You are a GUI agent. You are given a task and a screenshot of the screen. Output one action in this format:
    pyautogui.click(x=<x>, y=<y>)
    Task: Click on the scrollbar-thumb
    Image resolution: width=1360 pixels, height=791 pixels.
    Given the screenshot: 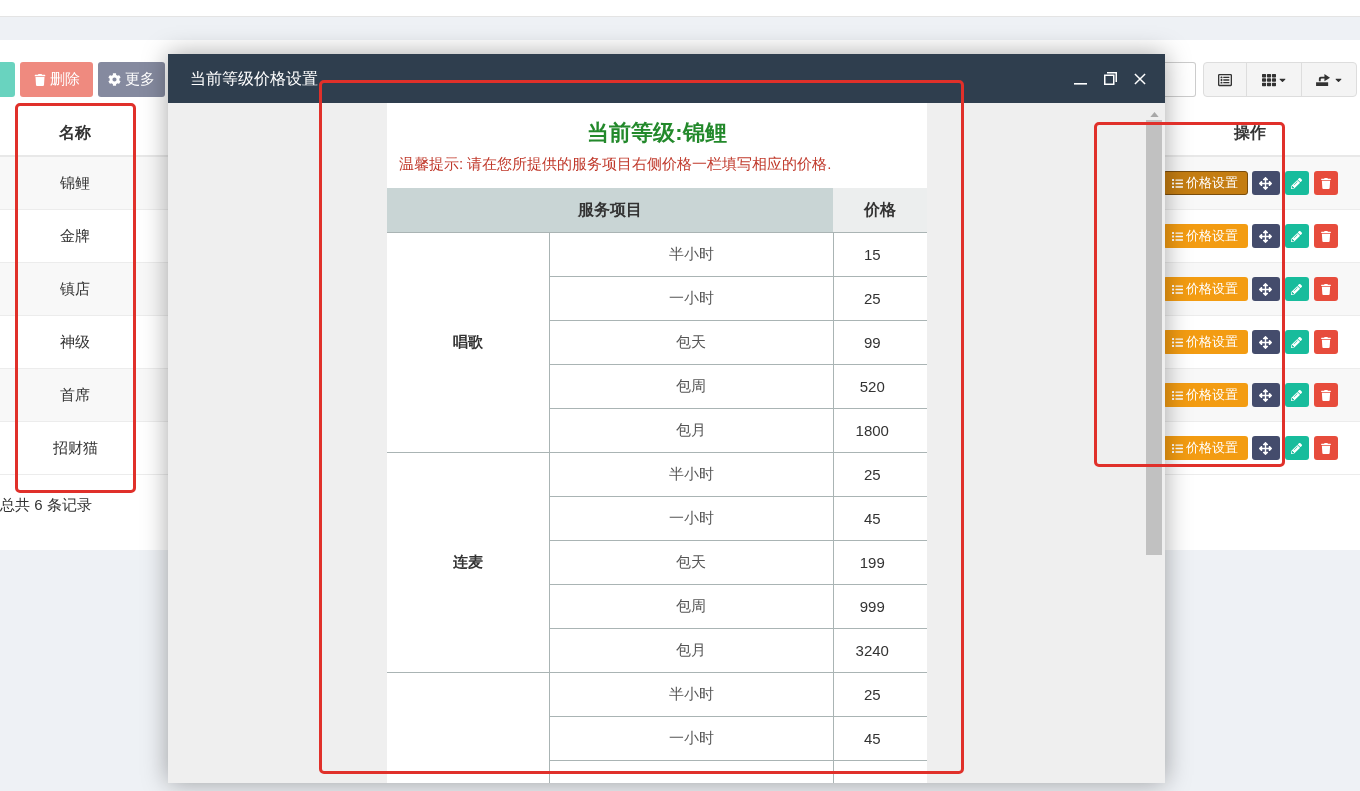 What is the action you would take?
    pyautogui.click(x=1154, y=337)
    